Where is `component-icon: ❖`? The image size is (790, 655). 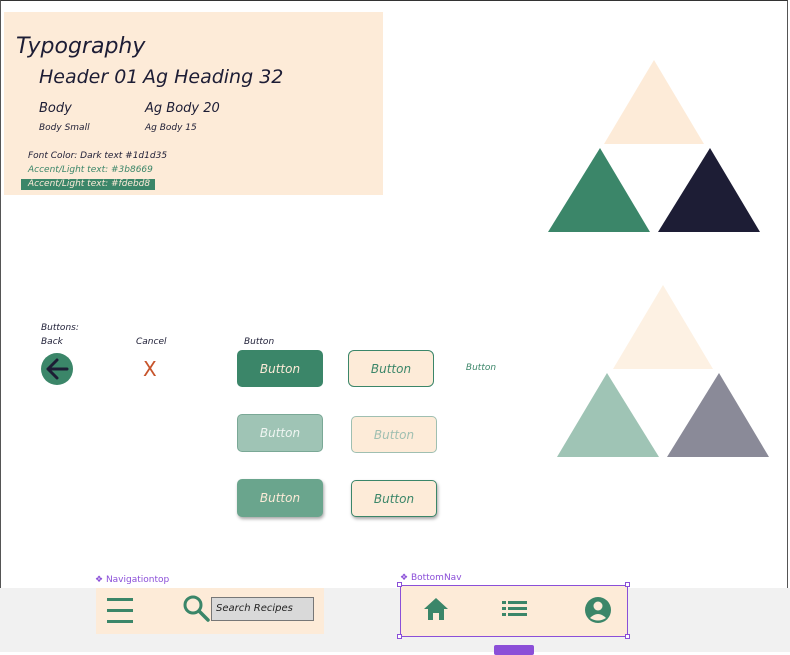
component-icon: ❖ is located at coordinates (100, 580).